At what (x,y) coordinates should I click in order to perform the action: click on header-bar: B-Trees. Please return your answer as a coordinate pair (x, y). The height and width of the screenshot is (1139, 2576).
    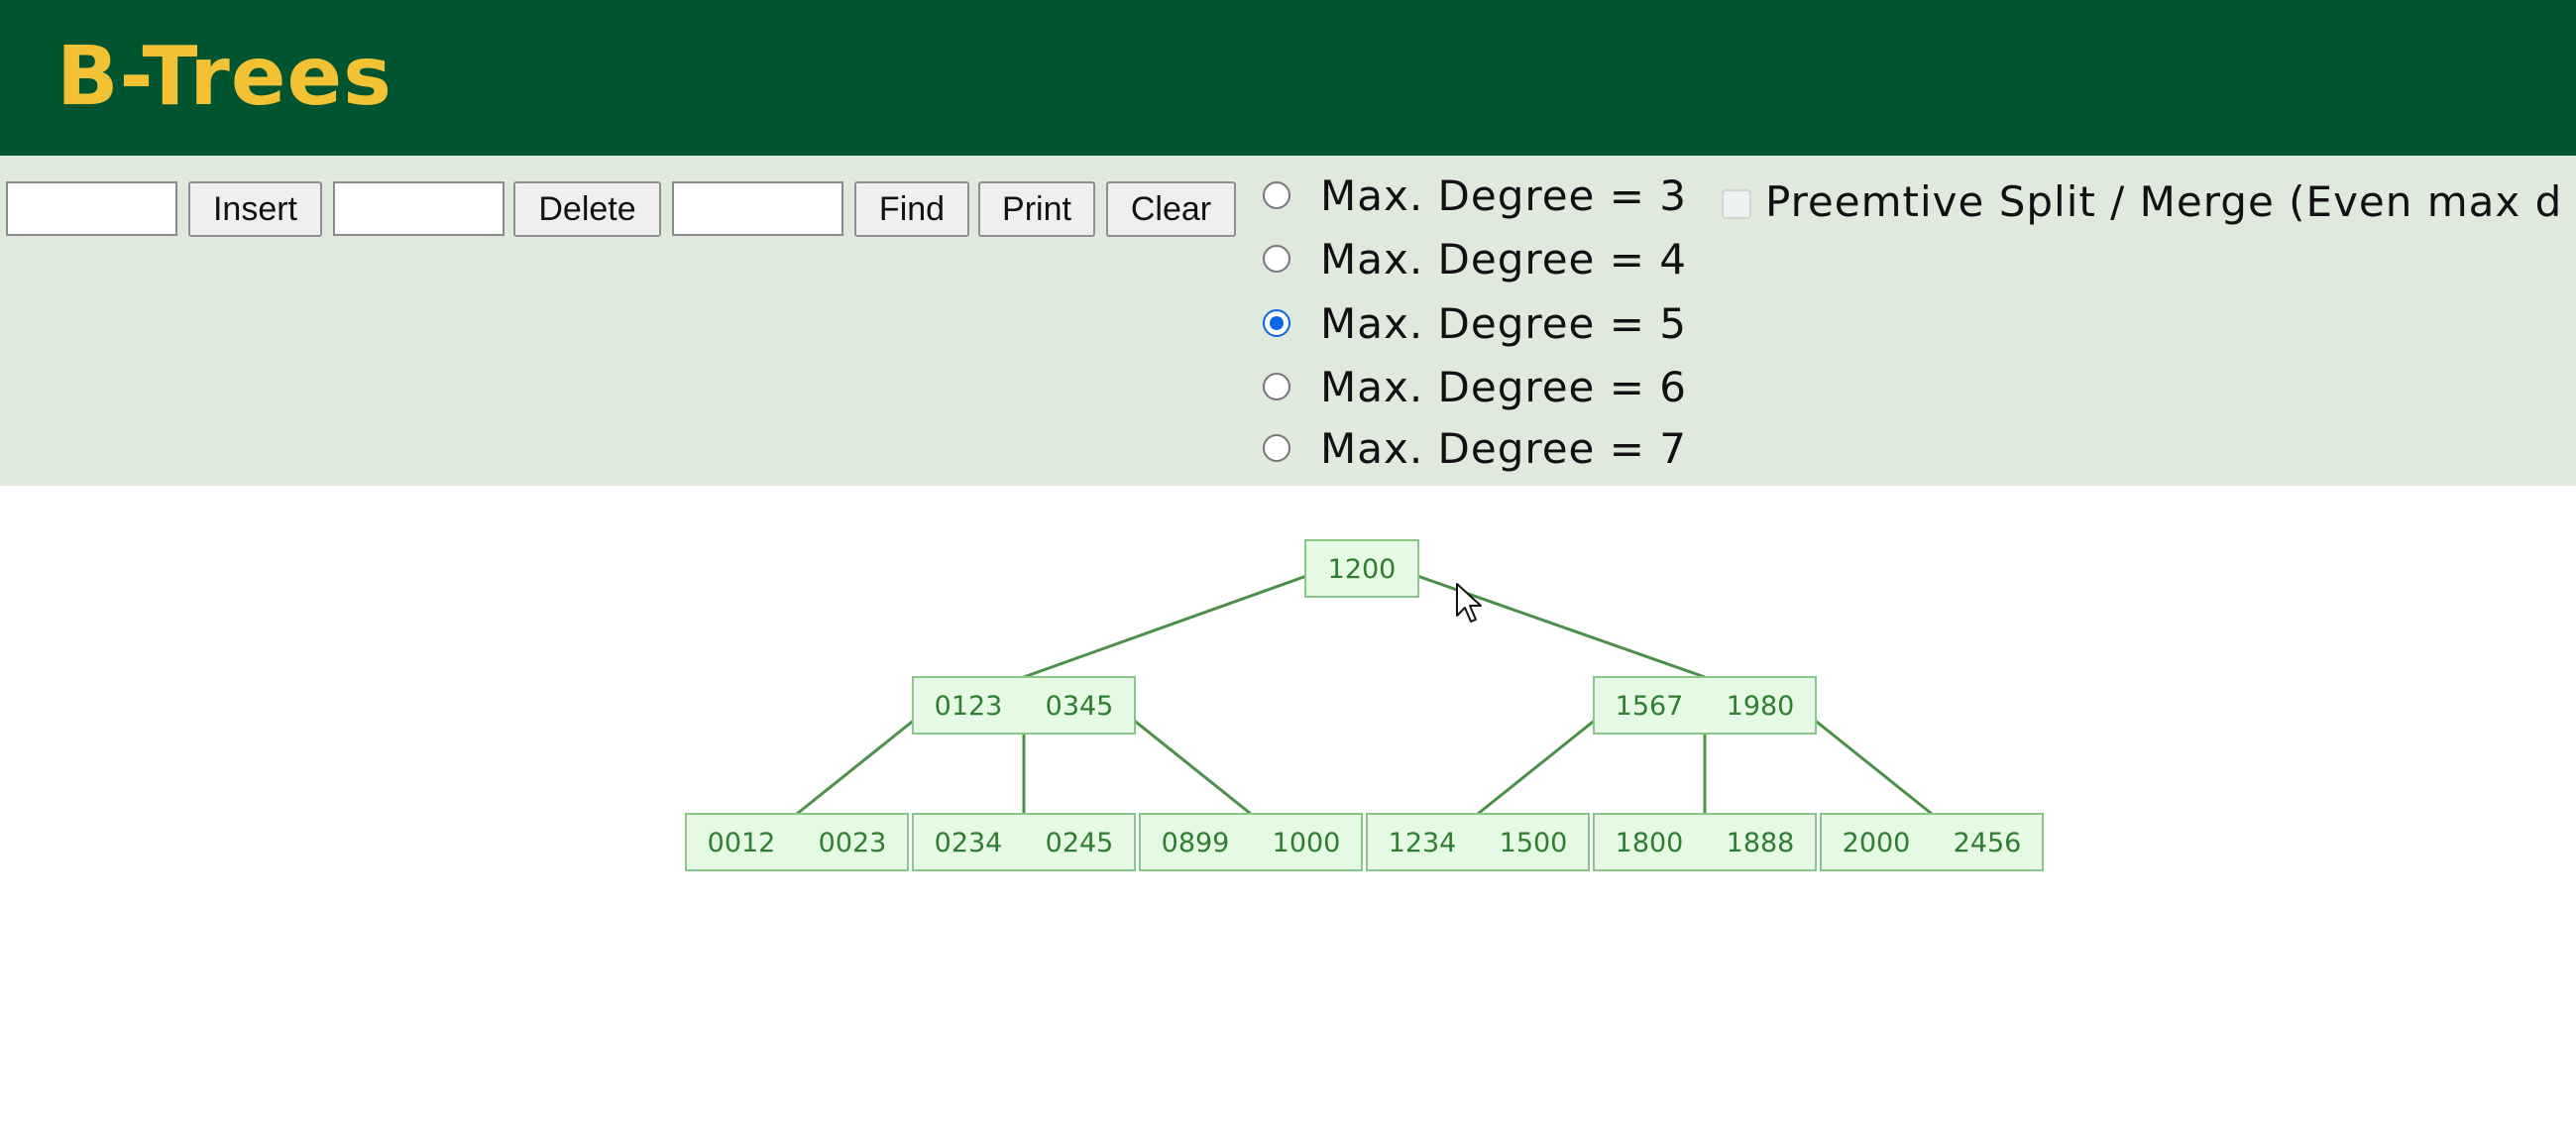
    Looking at the image, I should click on (1288, 78).